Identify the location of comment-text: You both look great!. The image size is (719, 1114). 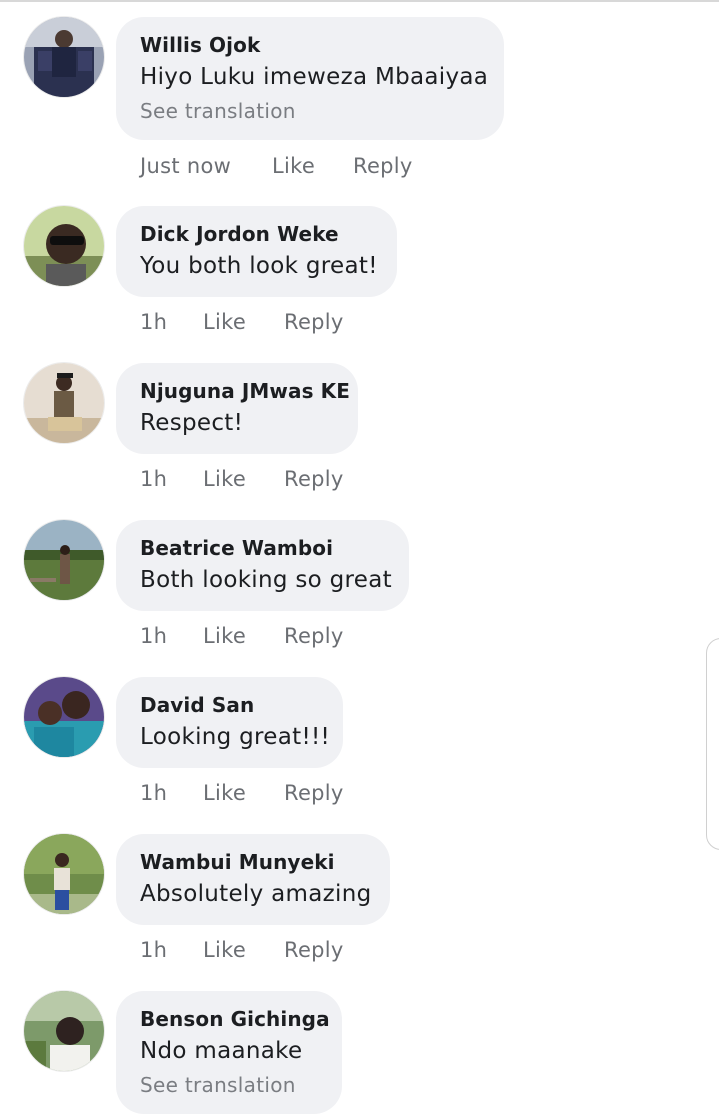
(259, 266).